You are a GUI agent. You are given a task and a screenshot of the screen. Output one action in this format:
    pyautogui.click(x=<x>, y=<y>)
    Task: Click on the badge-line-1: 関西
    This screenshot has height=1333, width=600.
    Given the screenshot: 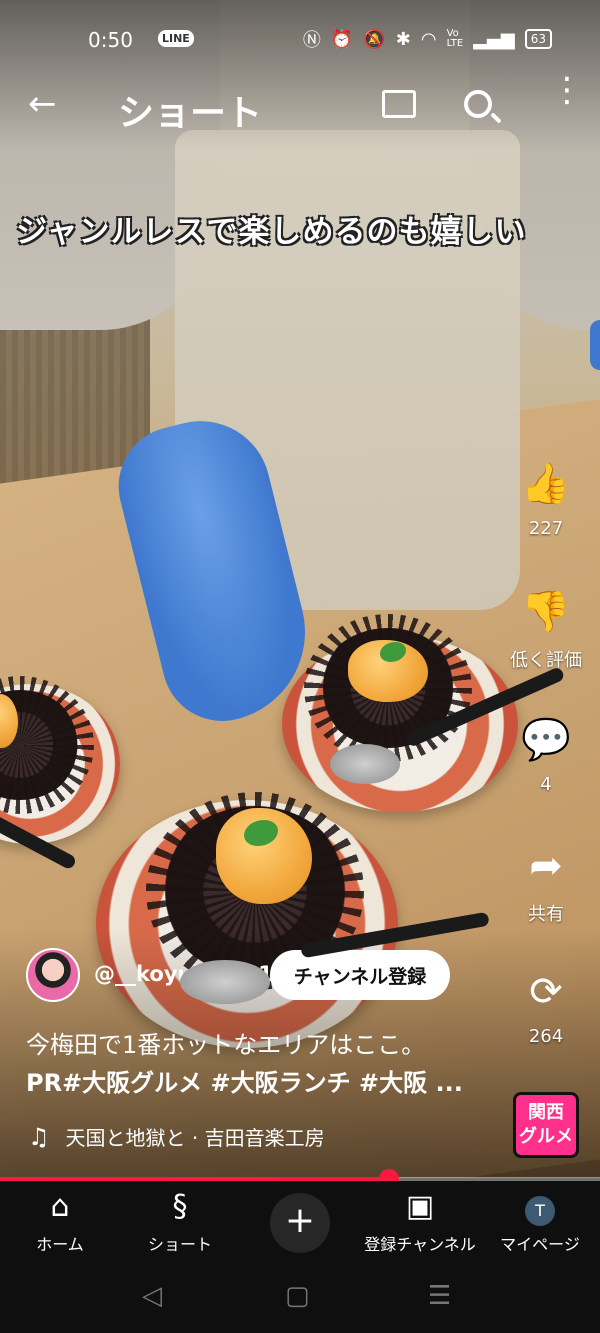 What is the action you would take?
    pyautogui.click(x=546, y=1112)
    